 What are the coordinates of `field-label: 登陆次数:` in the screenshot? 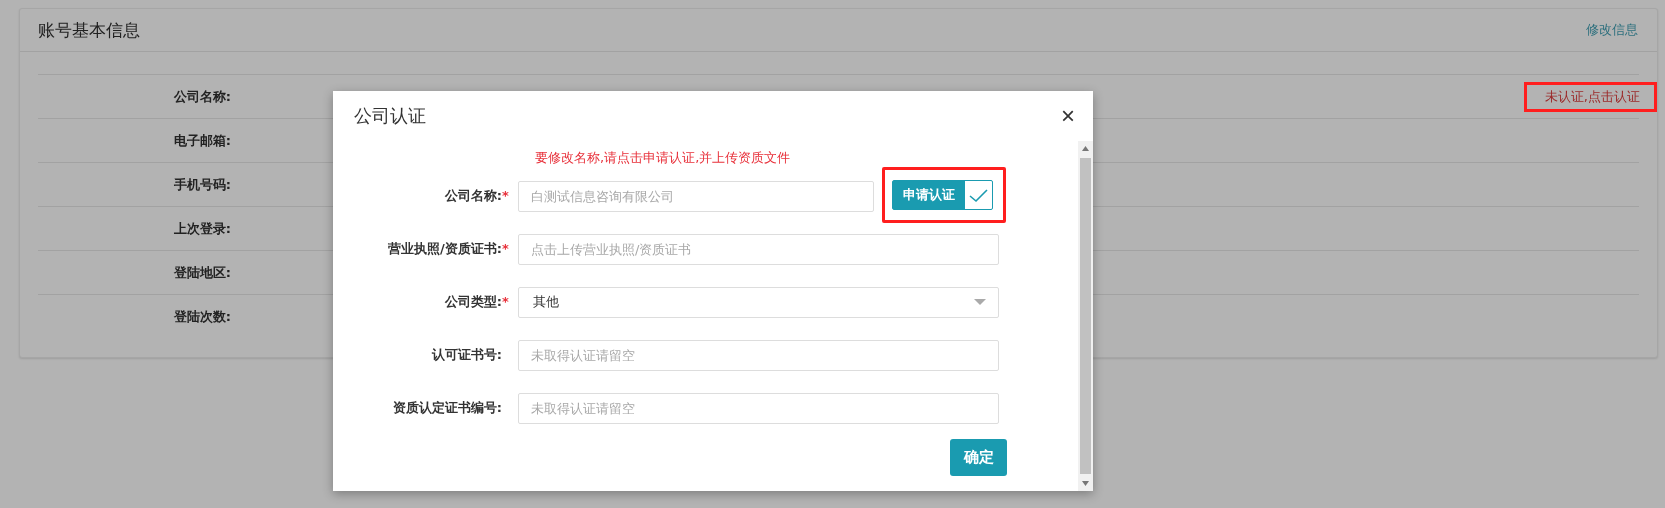 It's located at (201, 316).